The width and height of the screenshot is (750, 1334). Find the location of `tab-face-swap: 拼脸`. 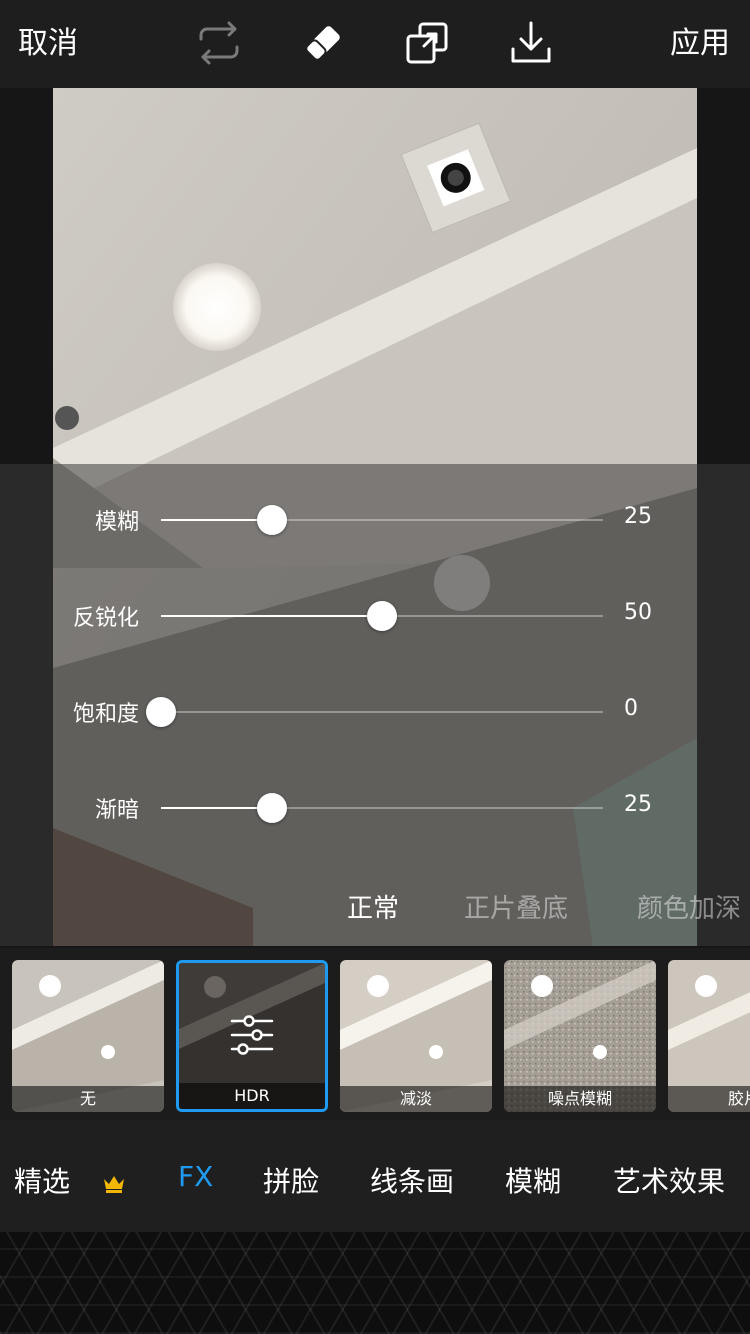

tab-face-swap: 拼脸 is located at coordinates (291, 1180).